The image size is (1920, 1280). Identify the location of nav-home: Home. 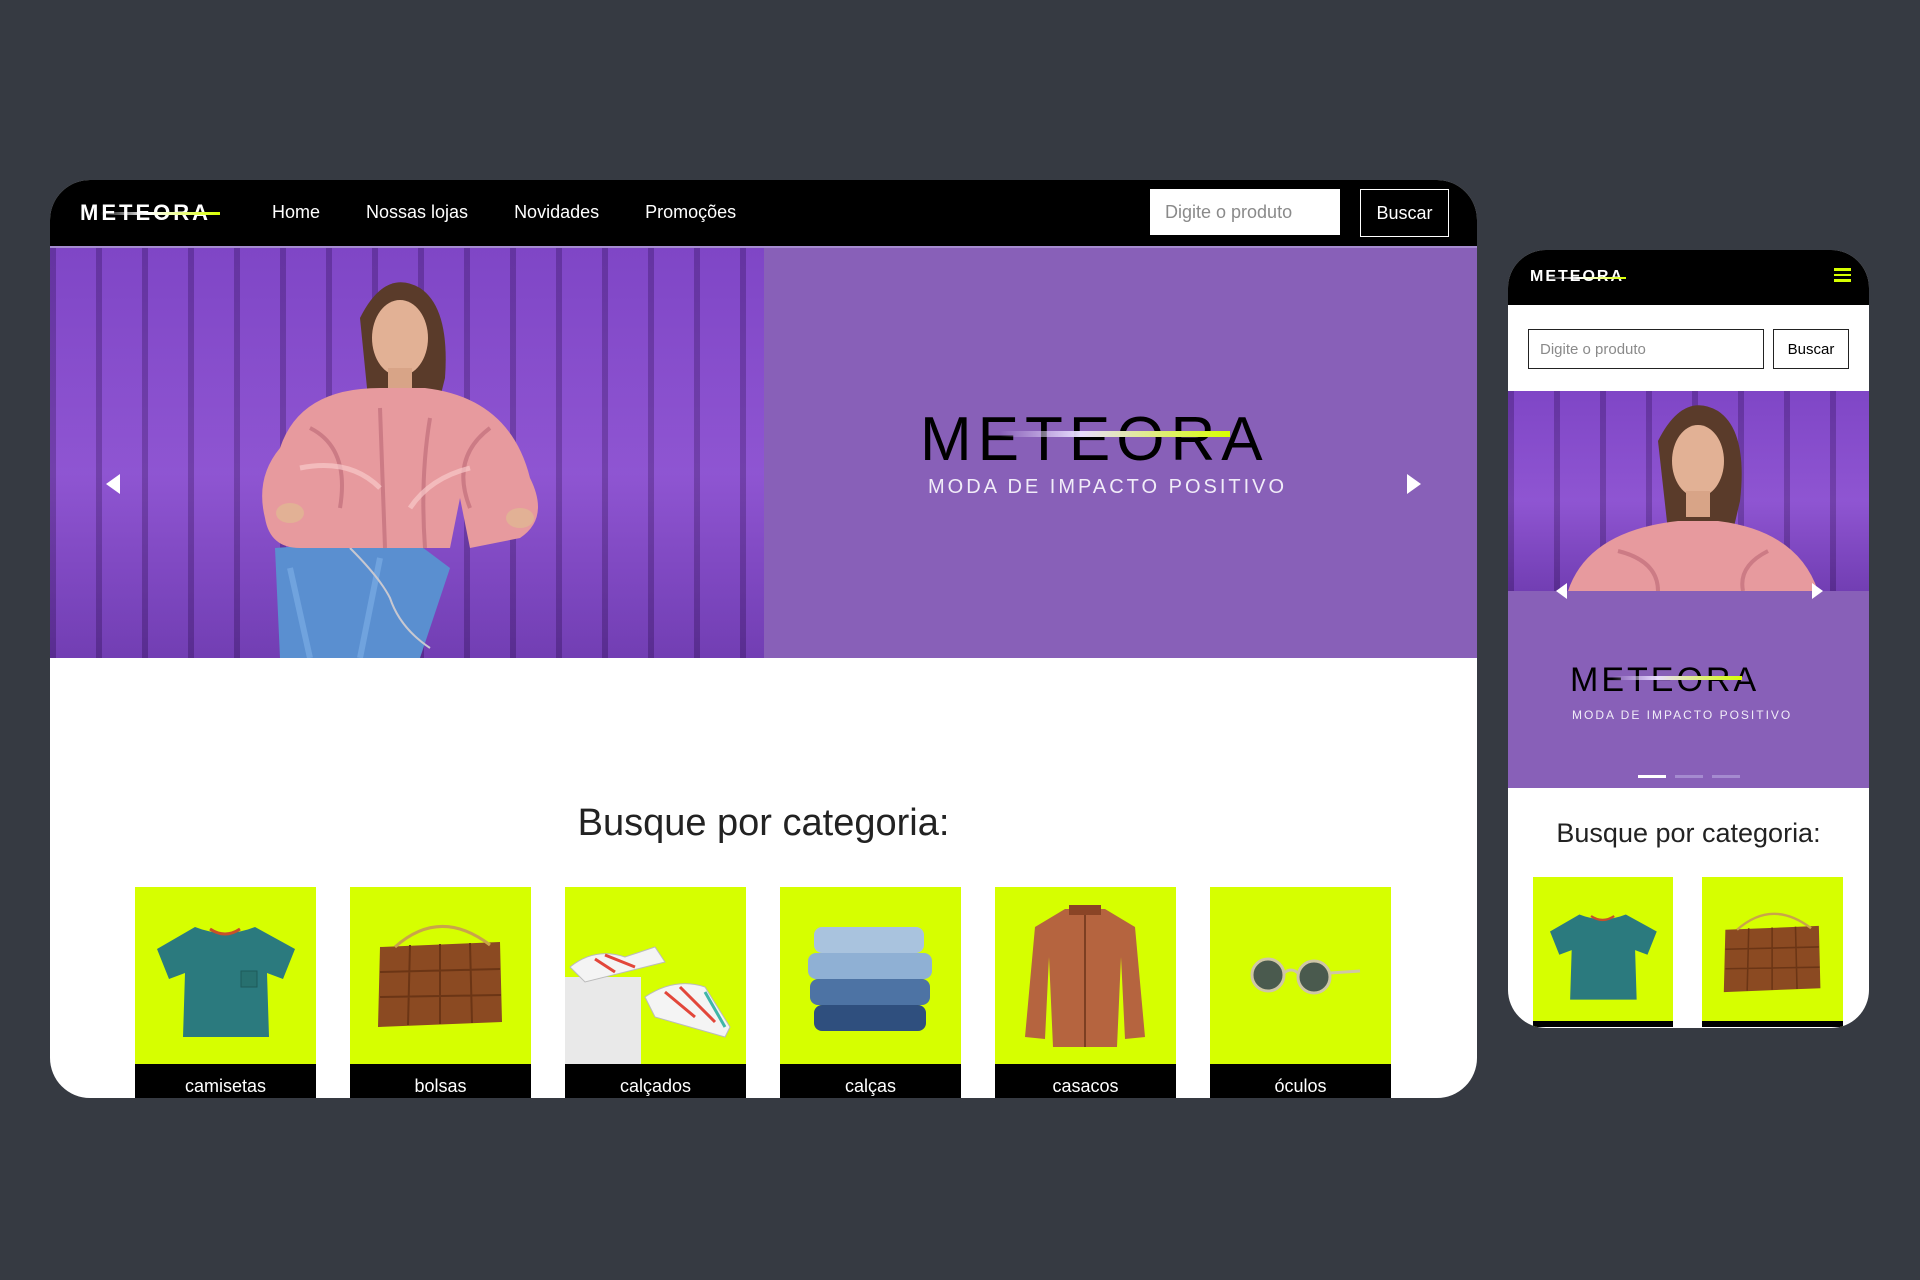
(296, 212).